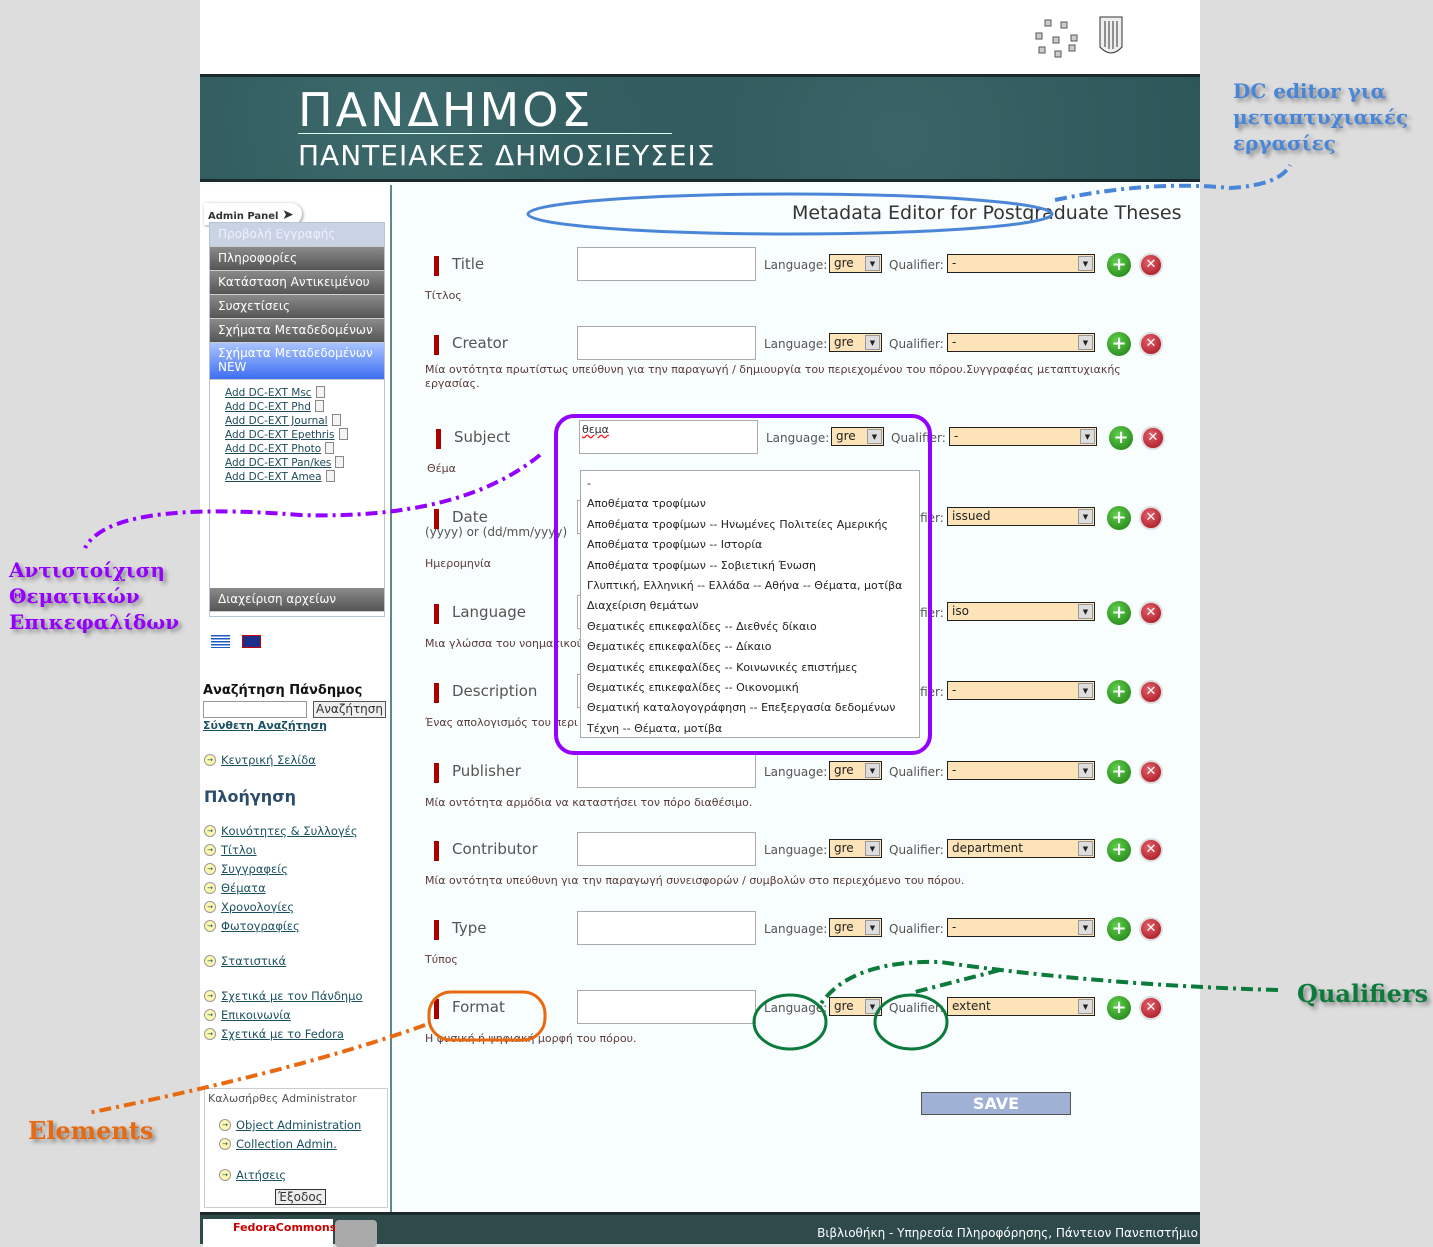 The width and height of the screenshot is (1433, 1247). Describe the element at coordinates (297, 235) in the screenshot. I see `menu-item: Προβολή Εγγραφής` at that location.